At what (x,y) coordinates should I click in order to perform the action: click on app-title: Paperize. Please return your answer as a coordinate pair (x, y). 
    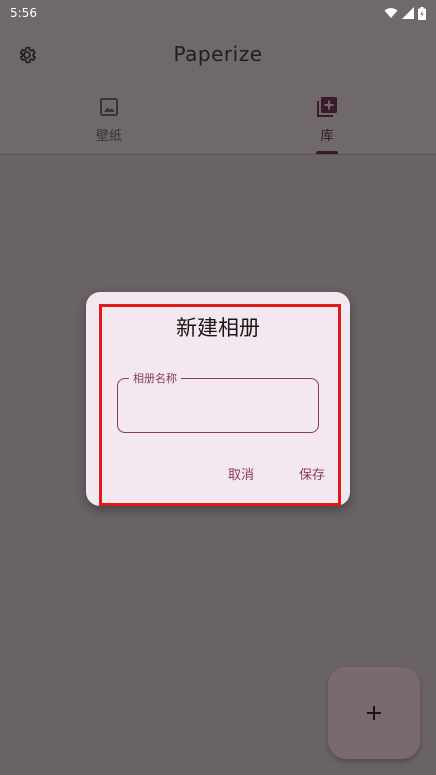
    Looking at the image, I should click on (218, 54).